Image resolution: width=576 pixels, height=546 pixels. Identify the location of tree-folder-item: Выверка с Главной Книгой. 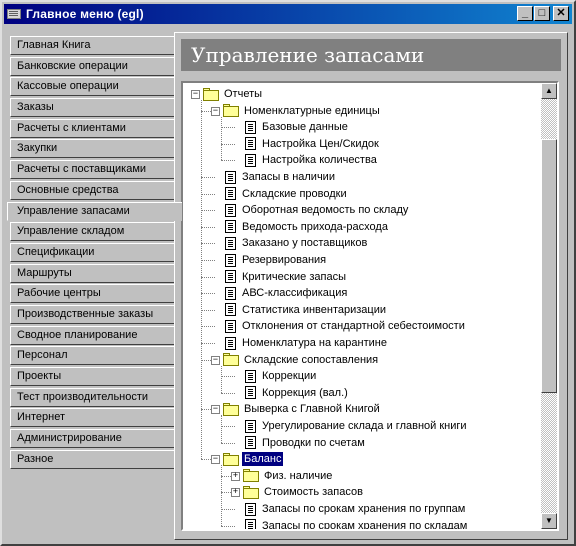
(302, 409).